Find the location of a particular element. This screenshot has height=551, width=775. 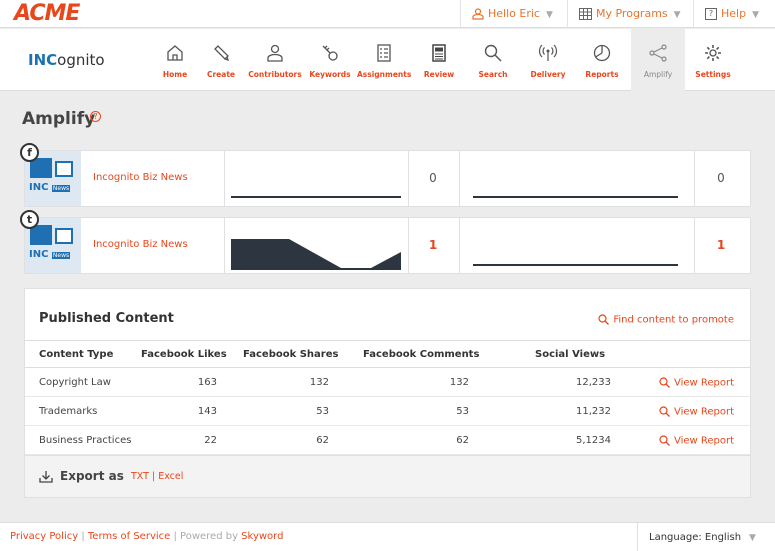

twitter-icon: t is located at coordinates (29, 219).